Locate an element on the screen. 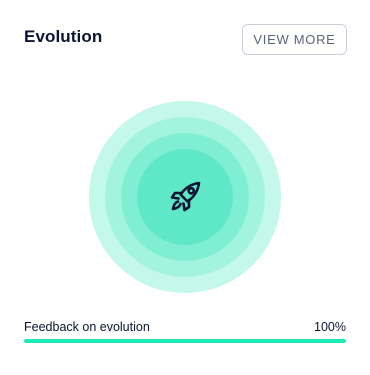 This screenshot has height=375, width=370. progress-label: Feedback on evolution is located at coordinates (87, 327).